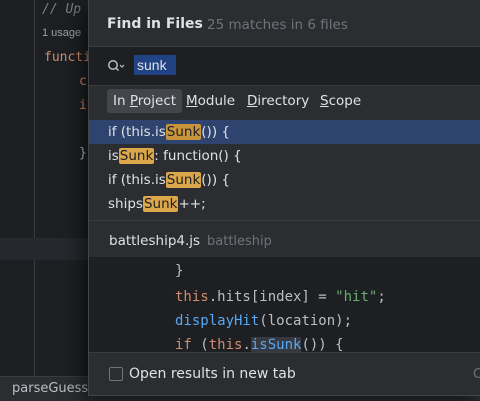 The height and width of the screenshot is (401, 480). Describe the element at coordinates (62, 9) in the screenshot. I see `code-comment: // Up` at that location.